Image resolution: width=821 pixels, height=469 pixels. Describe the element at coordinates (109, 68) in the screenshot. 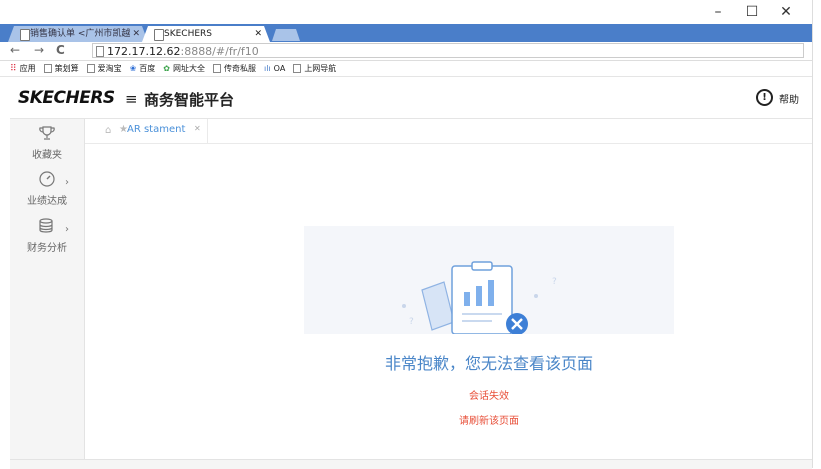

I see `bookmark-label: 爱淘宝` at that location.